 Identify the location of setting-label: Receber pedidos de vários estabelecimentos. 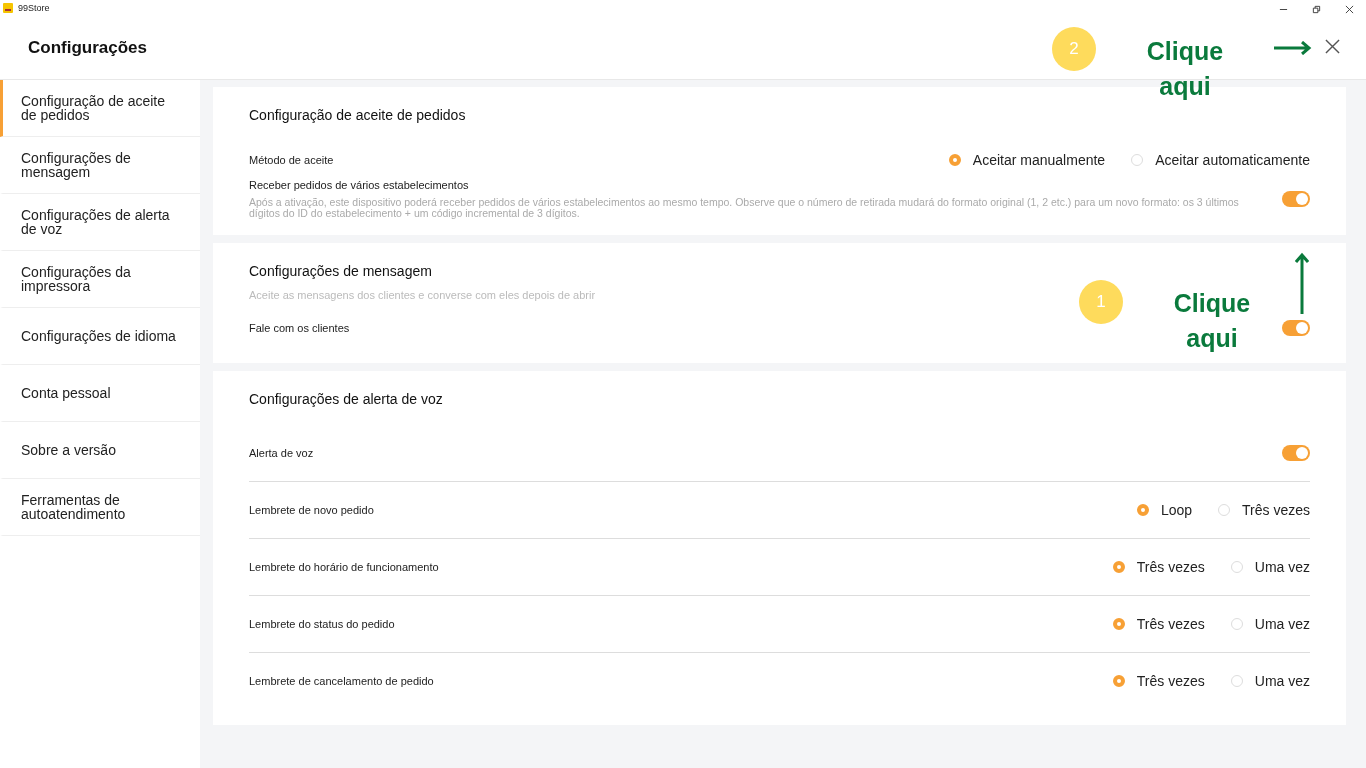
(359, 185).